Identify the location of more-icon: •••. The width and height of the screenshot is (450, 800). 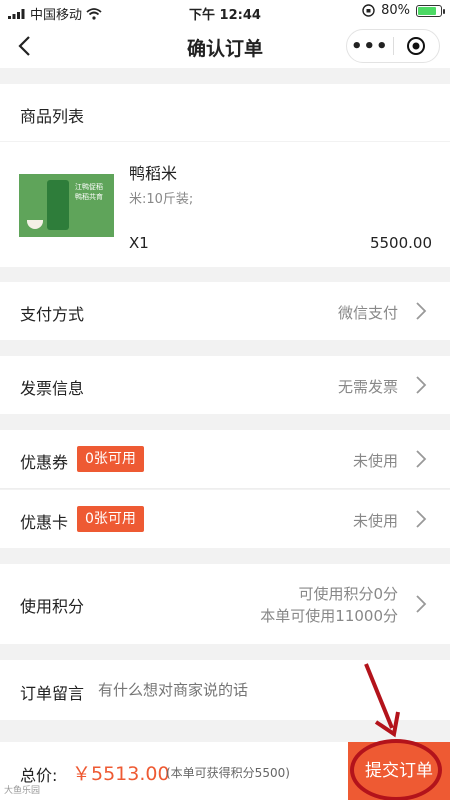
(370, 46).